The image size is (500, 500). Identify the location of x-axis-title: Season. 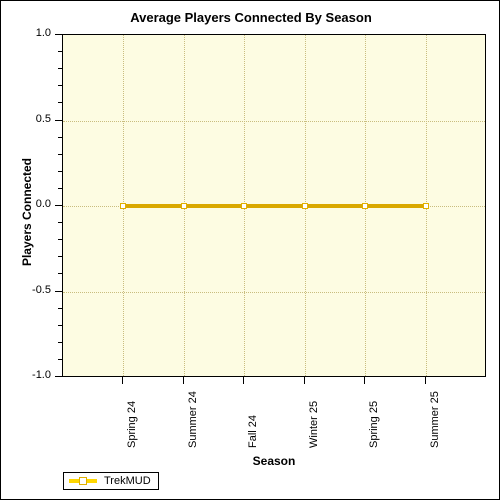
(274, 461).